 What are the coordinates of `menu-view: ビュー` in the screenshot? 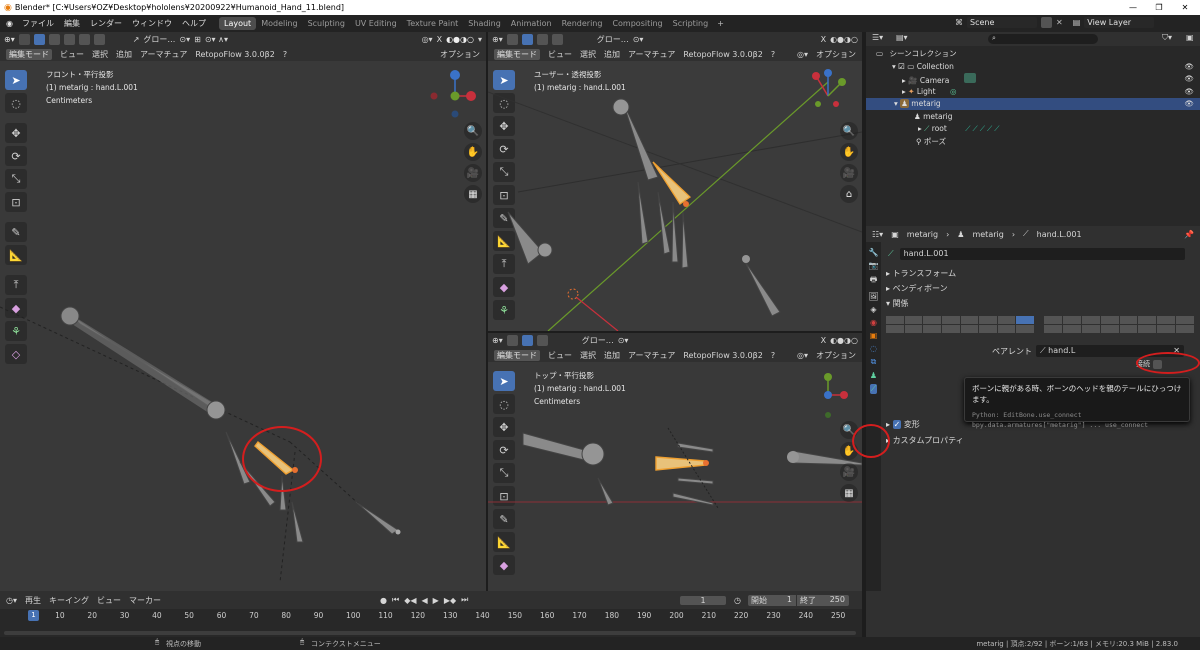 It's located at (109, 600).